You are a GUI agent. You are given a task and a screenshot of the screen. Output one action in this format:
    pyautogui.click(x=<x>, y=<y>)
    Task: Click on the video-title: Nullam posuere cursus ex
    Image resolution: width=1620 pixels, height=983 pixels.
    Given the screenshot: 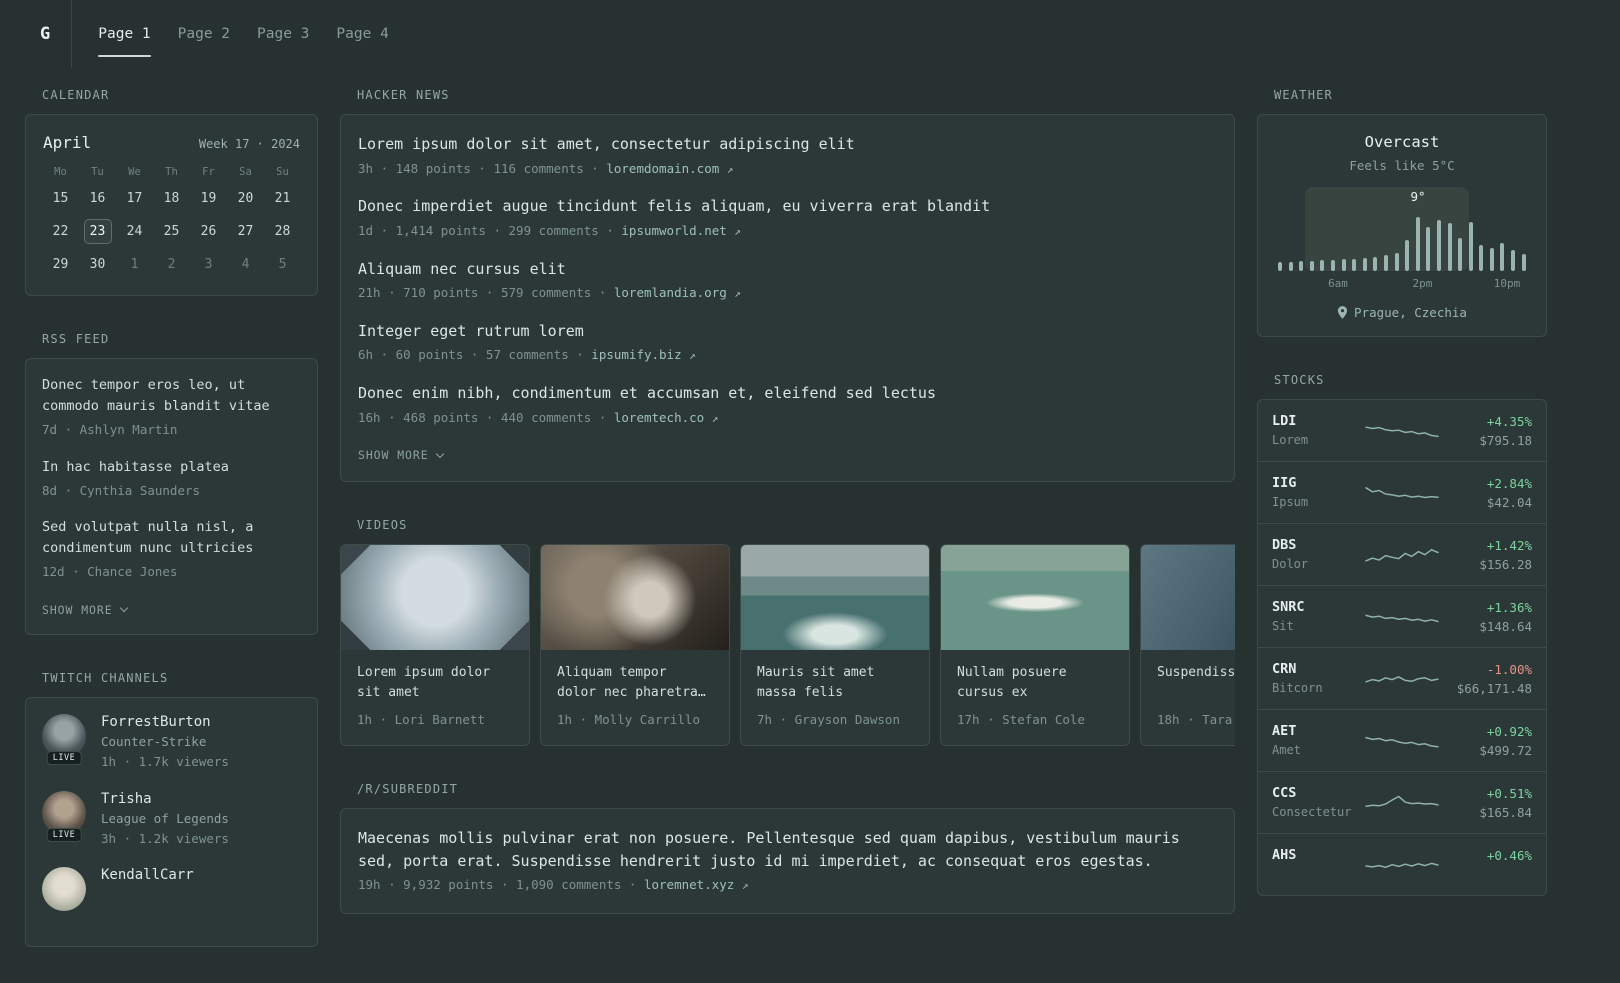 What is the action you would take?
    pyautogui.click(x=1035, y=683)
    